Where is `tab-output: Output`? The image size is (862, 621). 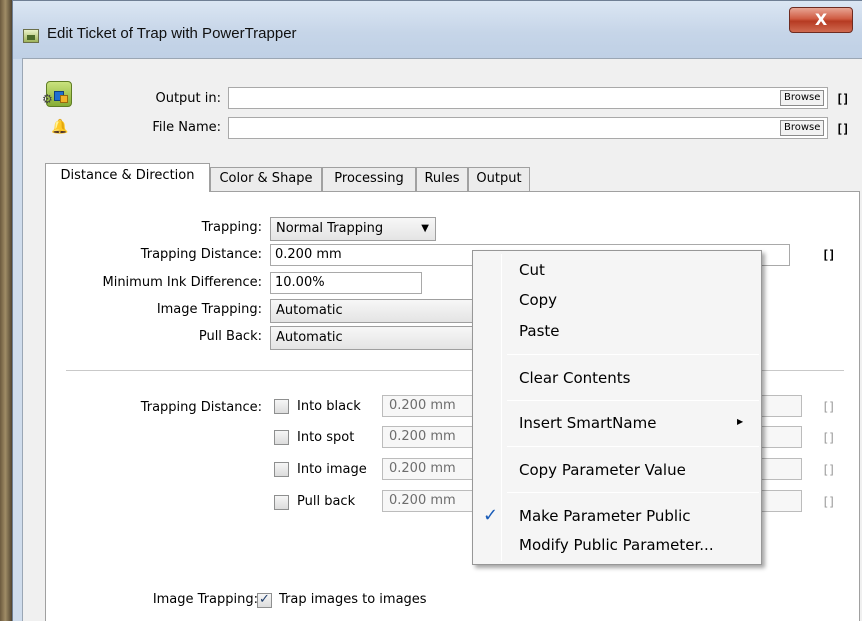
tab-output: Output is located at coordinates (499, 179).